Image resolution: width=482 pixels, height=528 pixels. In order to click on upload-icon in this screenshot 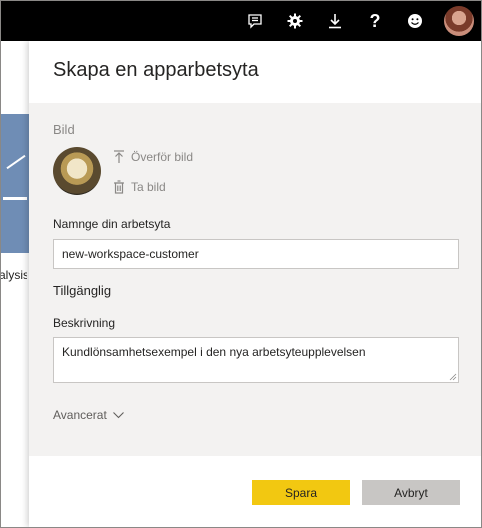, I will do `click(119, 156)`.